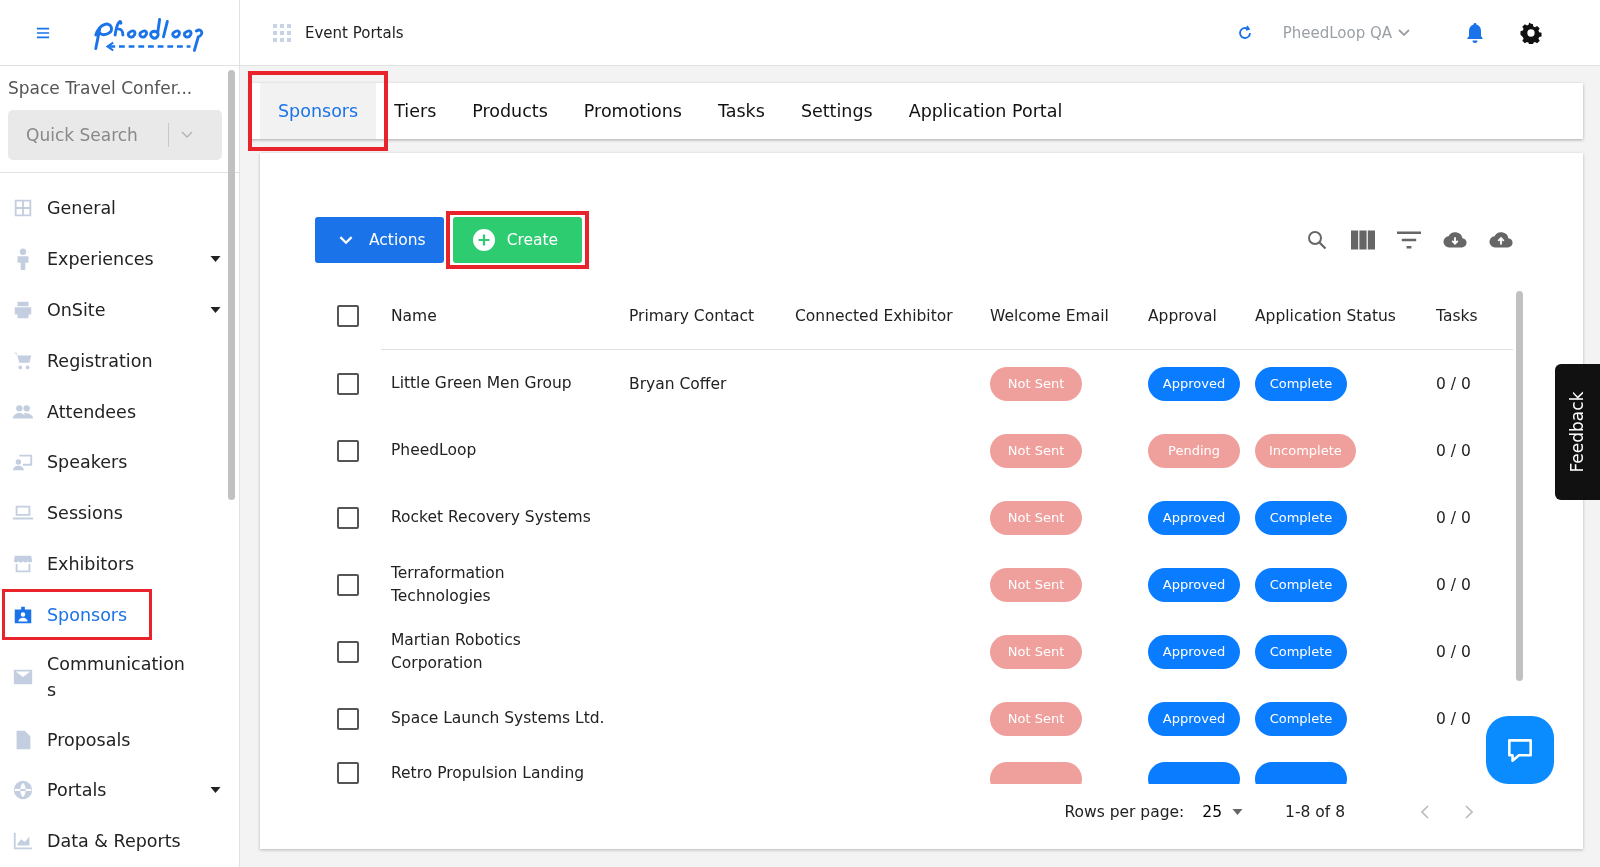 The image size is (1600, 867). Describe the element at coordinates (110, 259) in the screenshot. I see `sidebar-item: Experiences` at that location.